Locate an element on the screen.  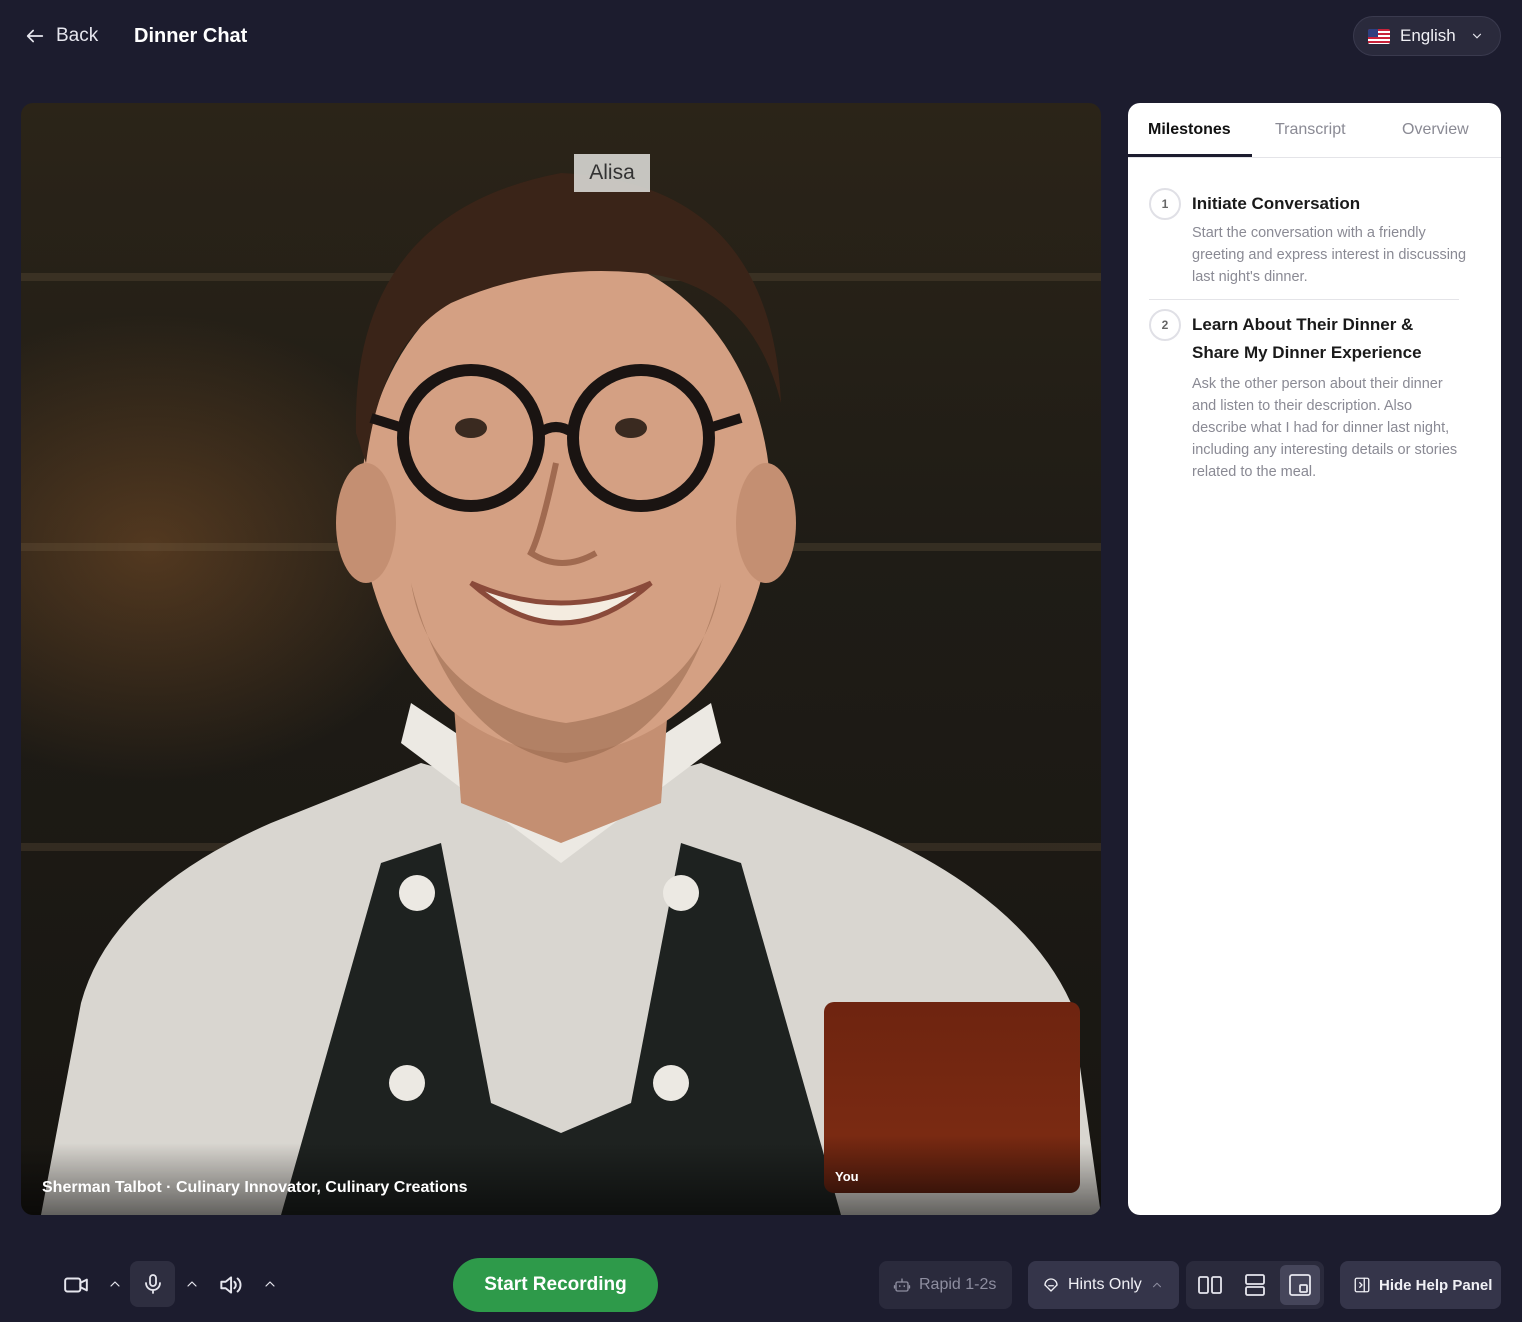
milestone-title: Initiate Conversation is located at coordinates (1276, 203).